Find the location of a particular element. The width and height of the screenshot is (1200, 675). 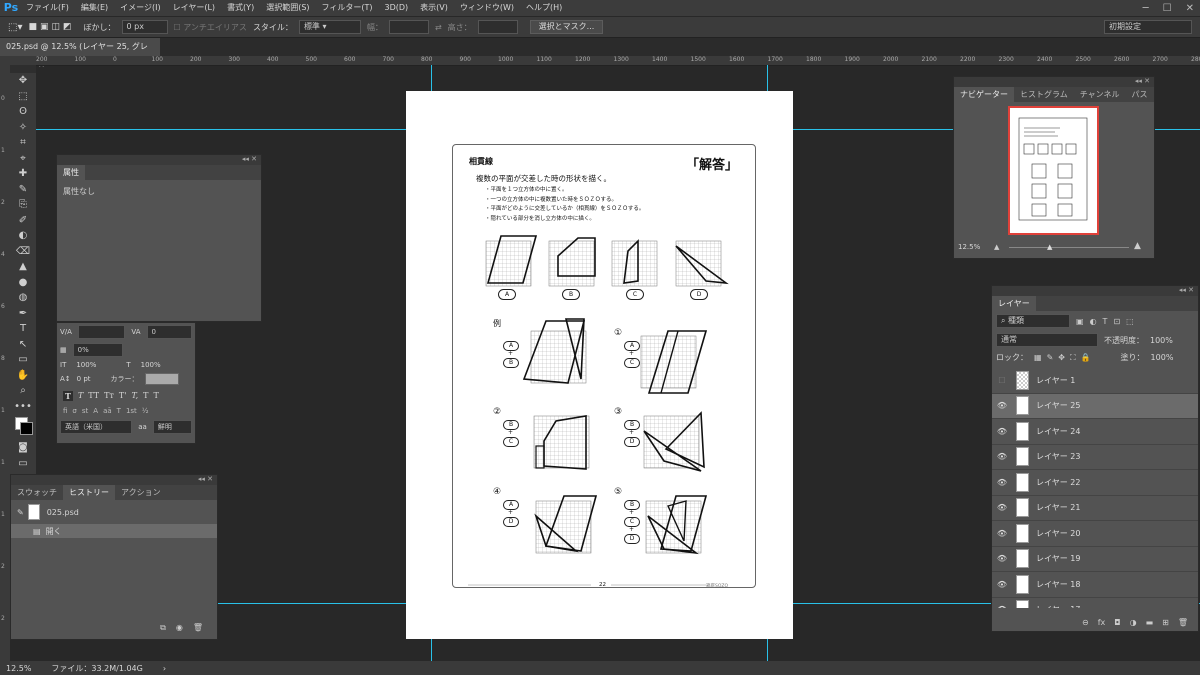

tool-icon: ⌗ is located at coordinates (23, 143).